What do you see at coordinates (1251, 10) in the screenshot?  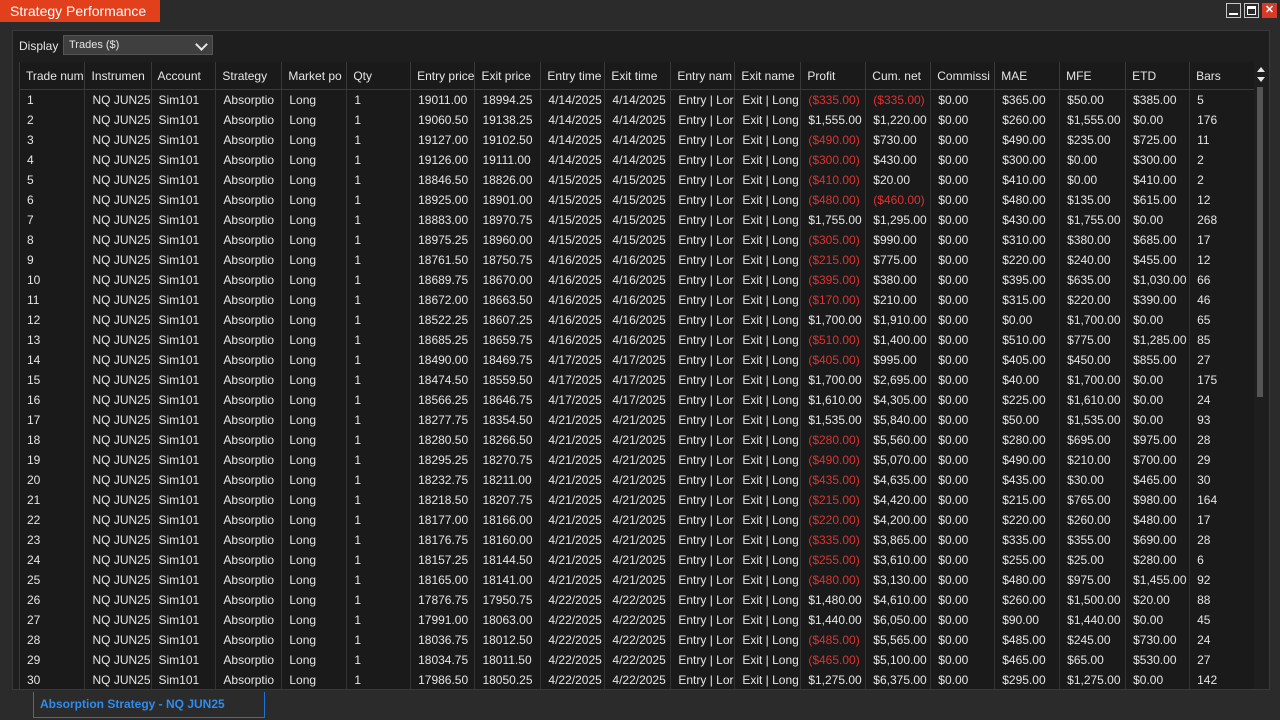 I see `maximize-icon` at bounding box center [1251, 10].